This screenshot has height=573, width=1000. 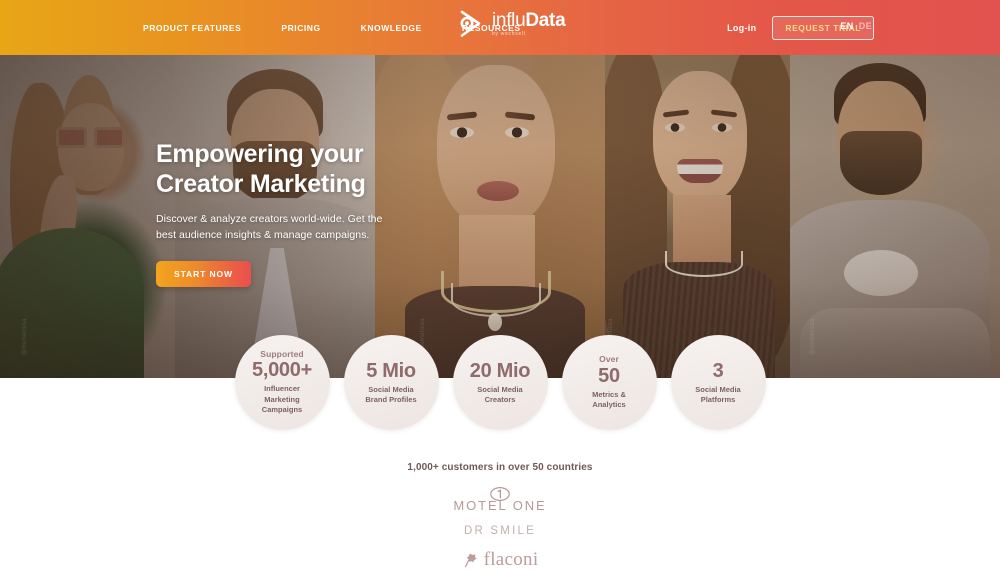 What do you see at coordinates (741, 28) in the screenshot?
I see `login-link: Log-in` at bounding box center [741, 28].